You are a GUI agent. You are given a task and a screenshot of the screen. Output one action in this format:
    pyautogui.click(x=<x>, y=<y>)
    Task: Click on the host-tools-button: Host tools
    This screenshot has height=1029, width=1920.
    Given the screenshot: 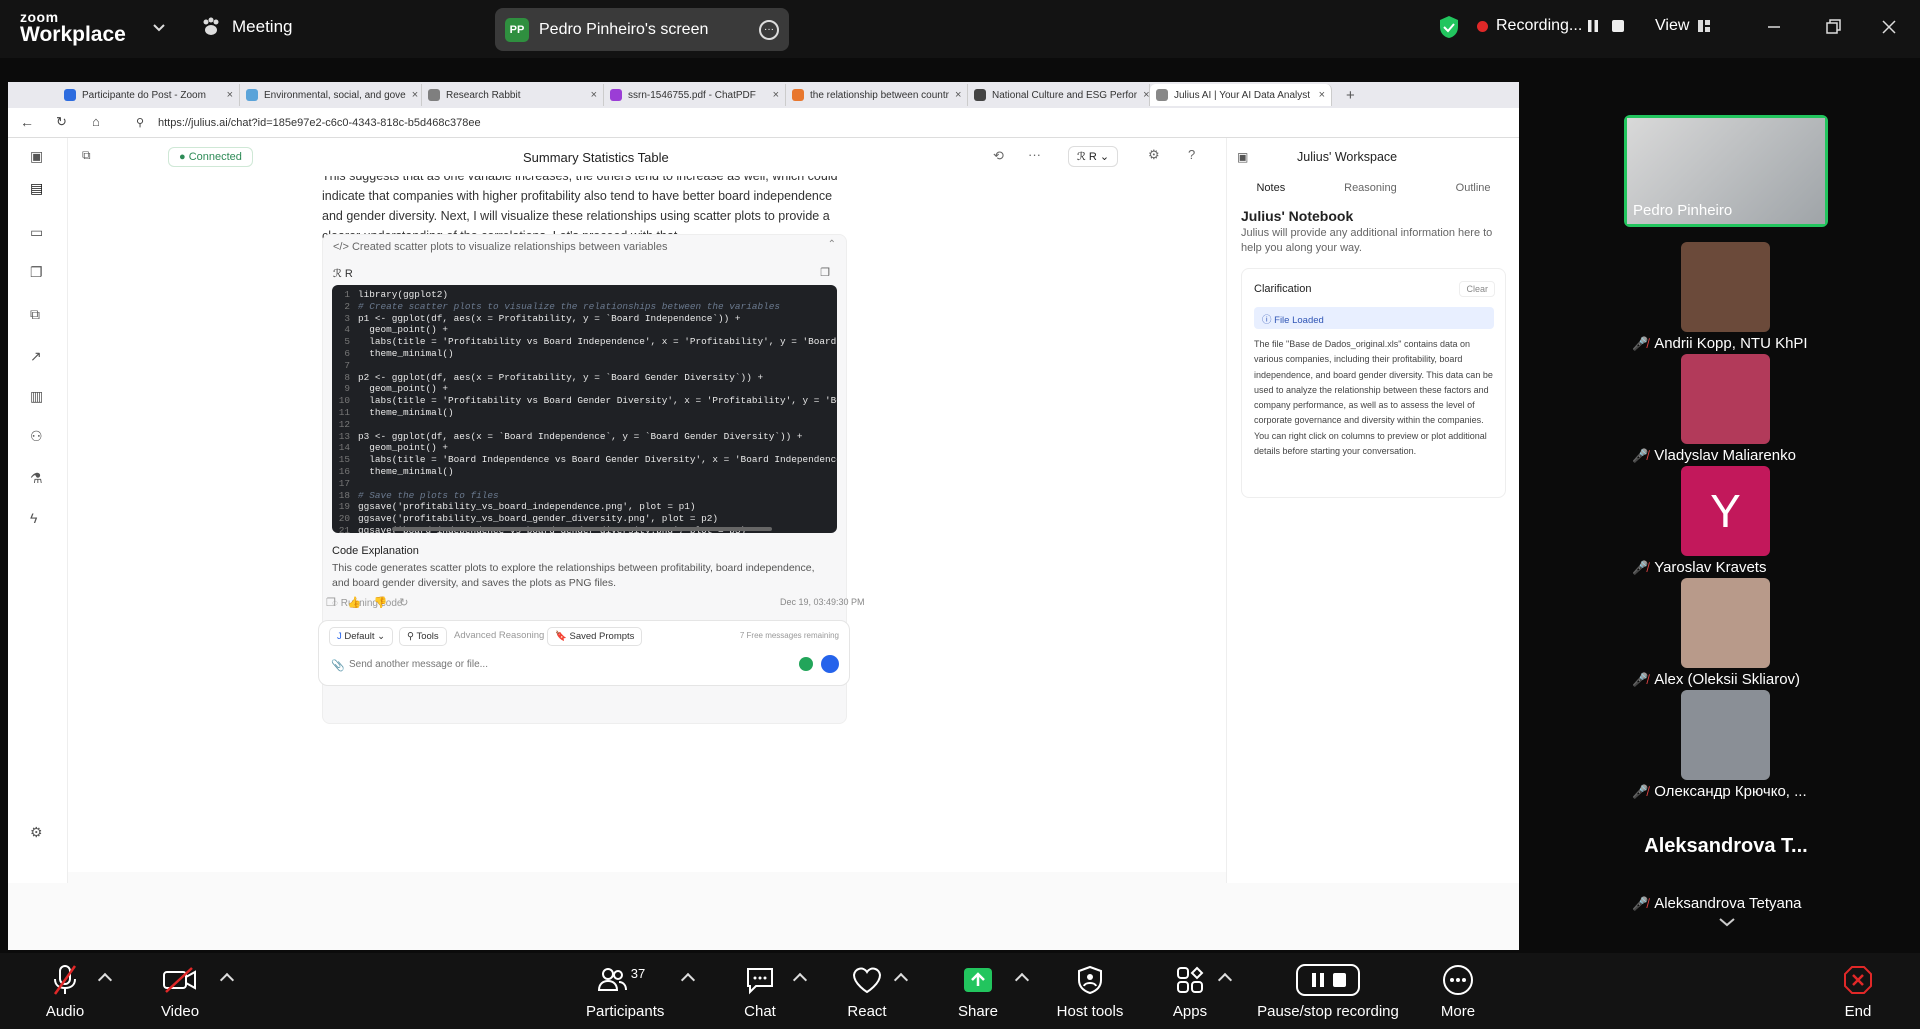 What is the action you would take?
    pyautogui.click(x=1090, y=991)
    